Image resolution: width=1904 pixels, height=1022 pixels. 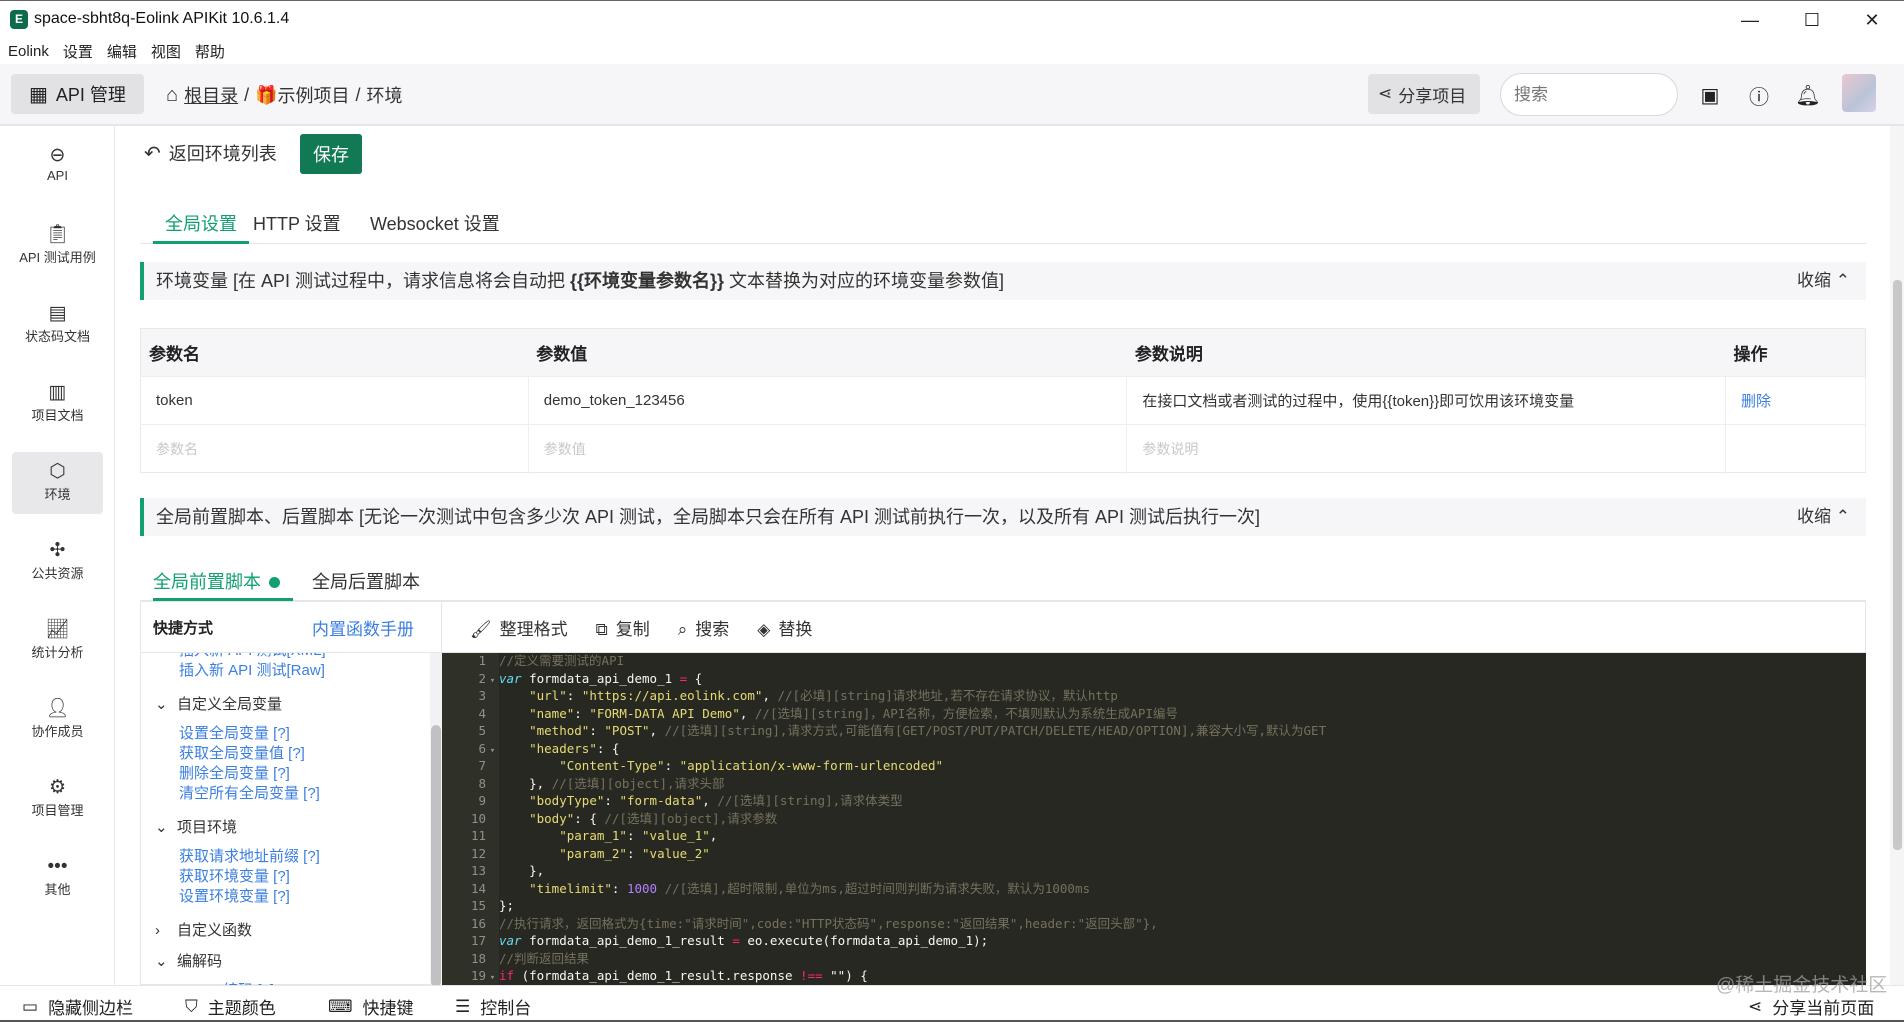 I want to click on shortcut-keys-button: ⌨ 快捷键, so click(x=371, y=1006).